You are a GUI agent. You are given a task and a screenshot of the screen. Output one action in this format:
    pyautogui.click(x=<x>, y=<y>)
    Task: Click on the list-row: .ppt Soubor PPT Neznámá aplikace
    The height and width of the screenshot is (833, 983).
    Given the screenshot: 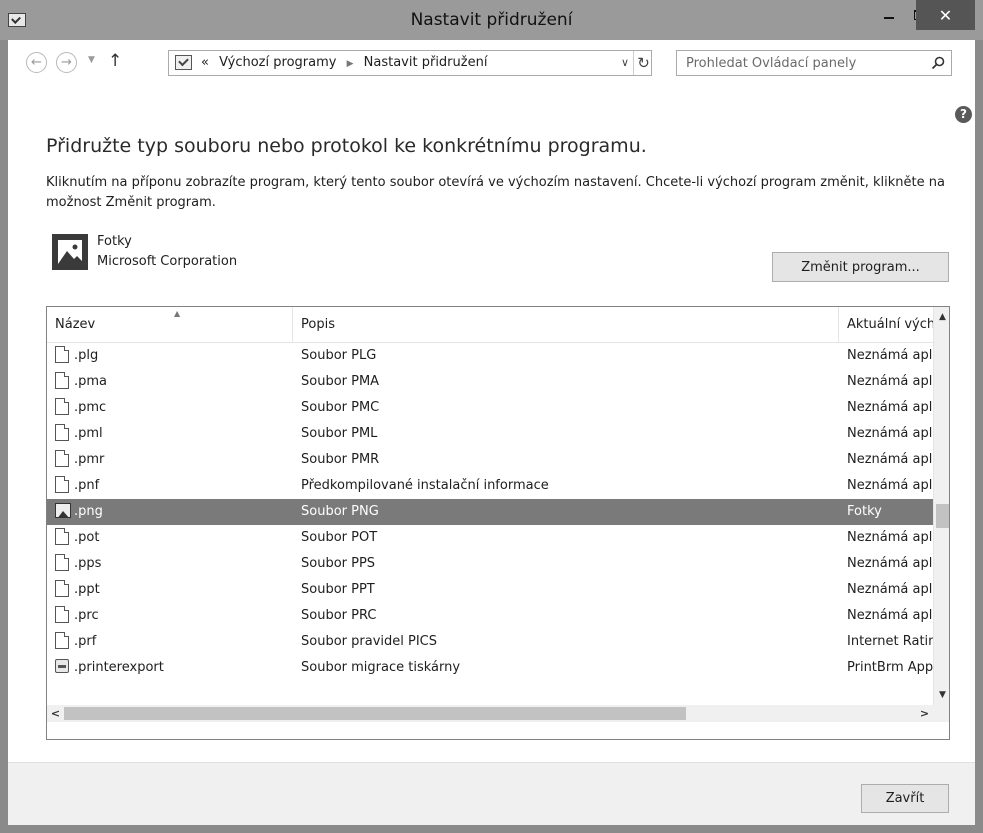 What is the action you would take?
    pyautogui.click(x=490, y=590)
    